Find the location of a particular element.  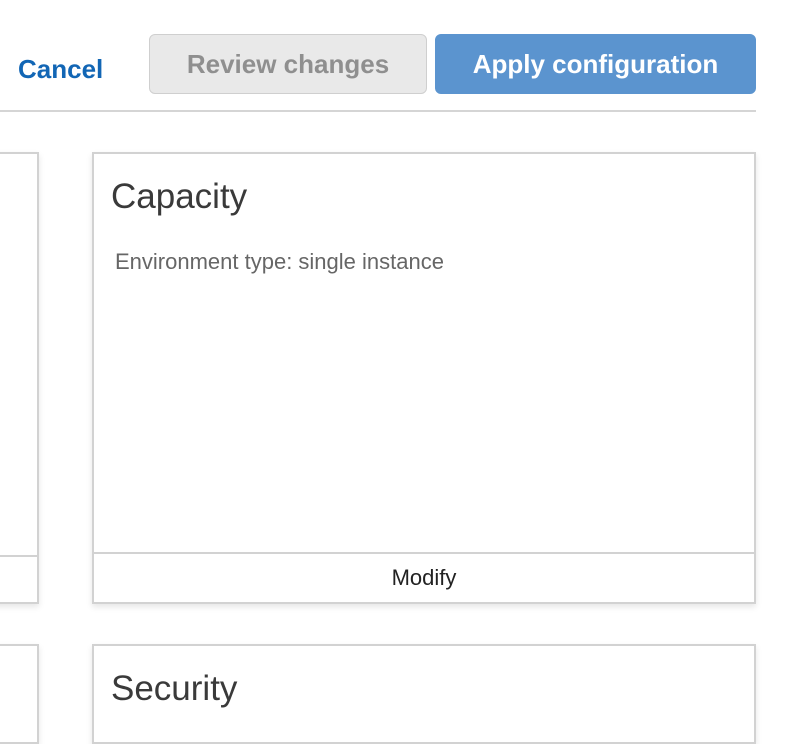

capacity-card-title: Capacity is located at coordinates (179, 196).